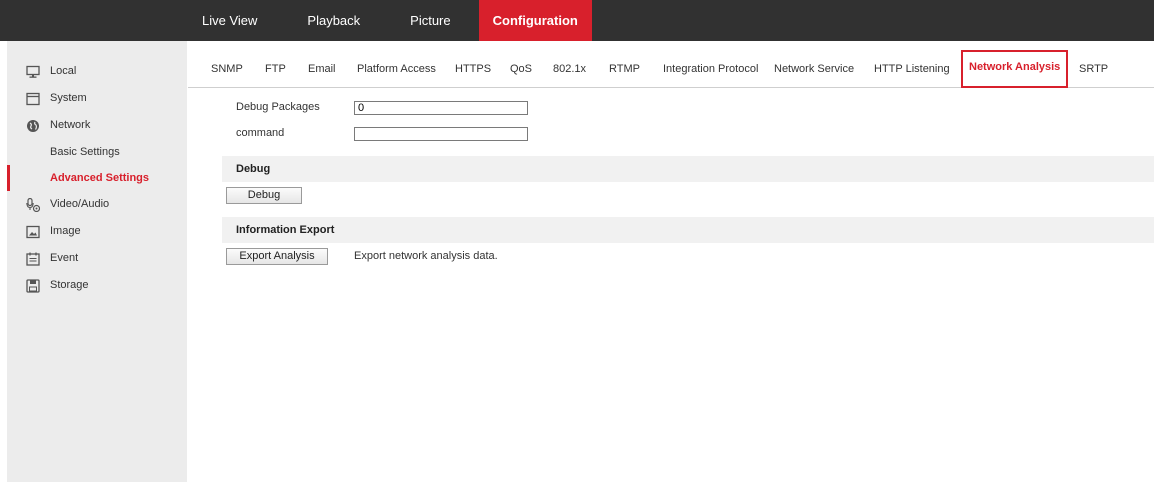 This screenshot has height=482, width=1154. Describe the element at coordinates (97, 258) in the screenshot. I see `sidebar-item-event: Event` at that location.